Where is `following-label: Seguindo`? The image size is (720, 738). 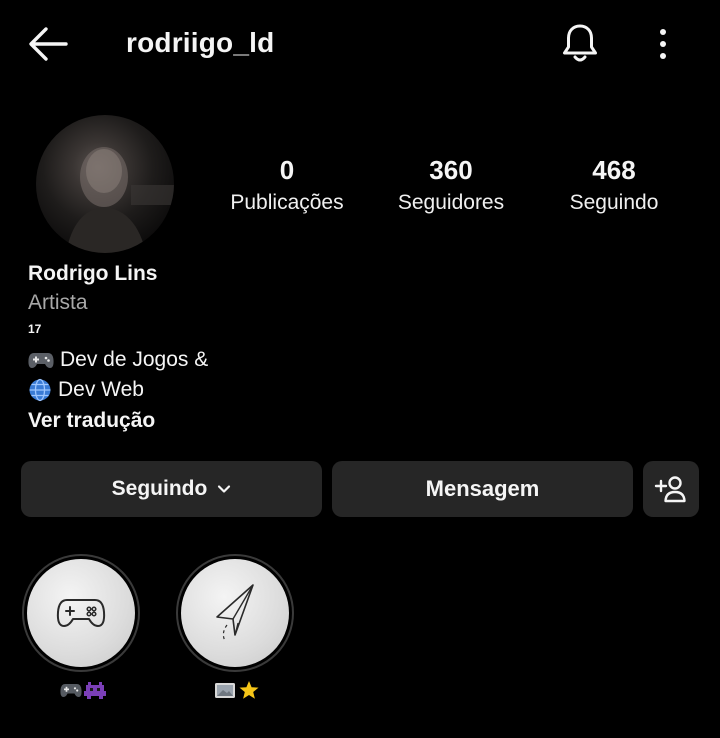 following-label: Seguindo is located at coordinates (614, 202).